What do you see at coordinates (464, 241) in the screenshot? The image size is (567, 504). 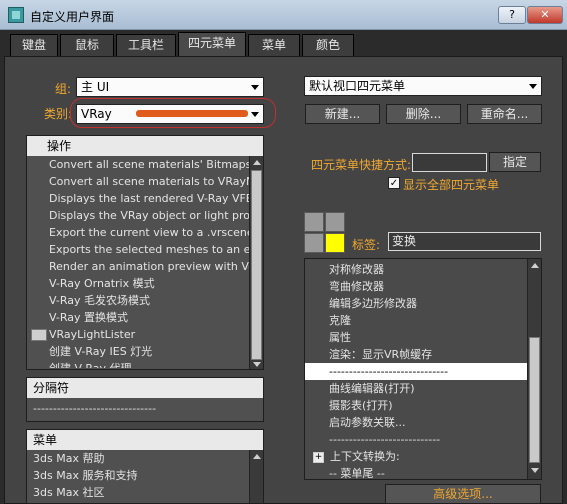 I see `tag-input: 变换` at bounding box center [464, 241].